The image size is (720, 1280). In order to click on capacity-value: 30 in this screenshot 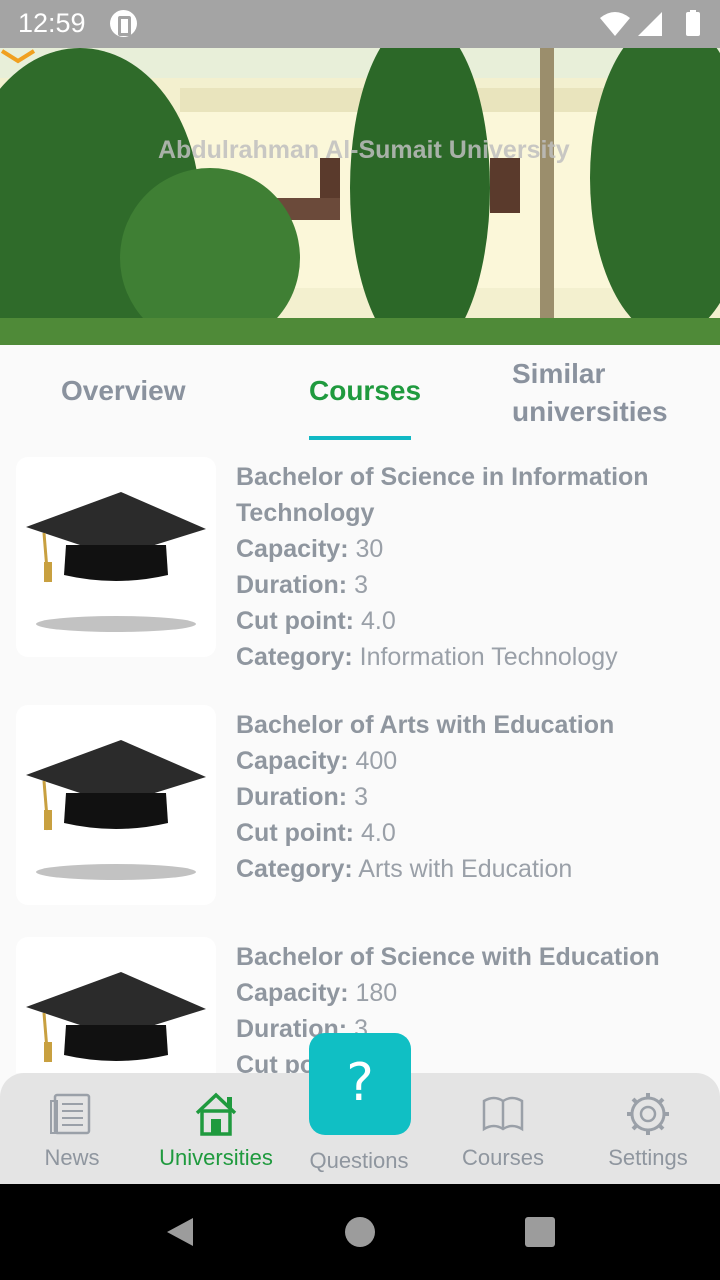, I will do `click(369, 549)`.